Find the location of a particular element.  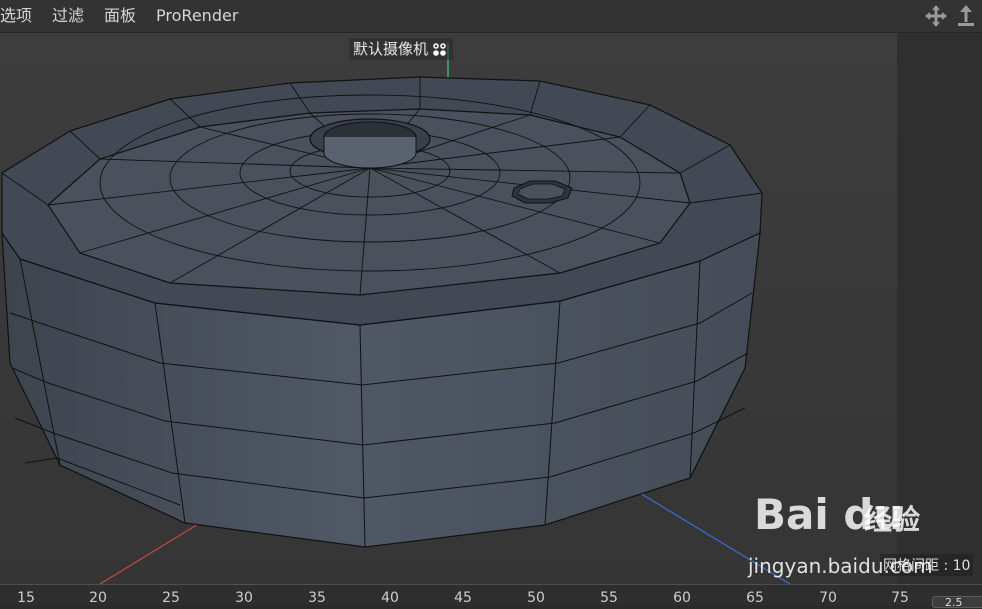

ruler-value-box: 2.5 is located at coordinates (957, 602).